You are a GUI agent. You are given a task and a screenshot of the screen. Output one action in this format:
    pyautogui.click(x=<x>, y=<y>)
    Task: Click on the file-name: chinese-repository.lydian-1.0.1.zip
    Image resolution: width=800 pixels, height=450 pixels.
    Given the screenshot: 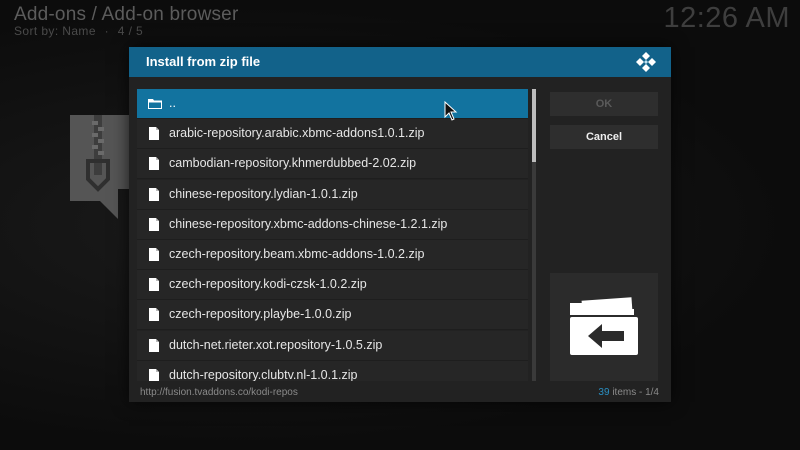 What is the action you would take?
    pyautogui.click(x=263, y=193)
    